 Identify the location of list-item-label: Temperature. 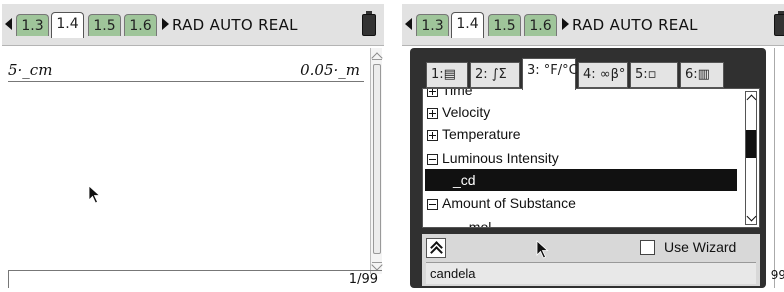
(481, 134).